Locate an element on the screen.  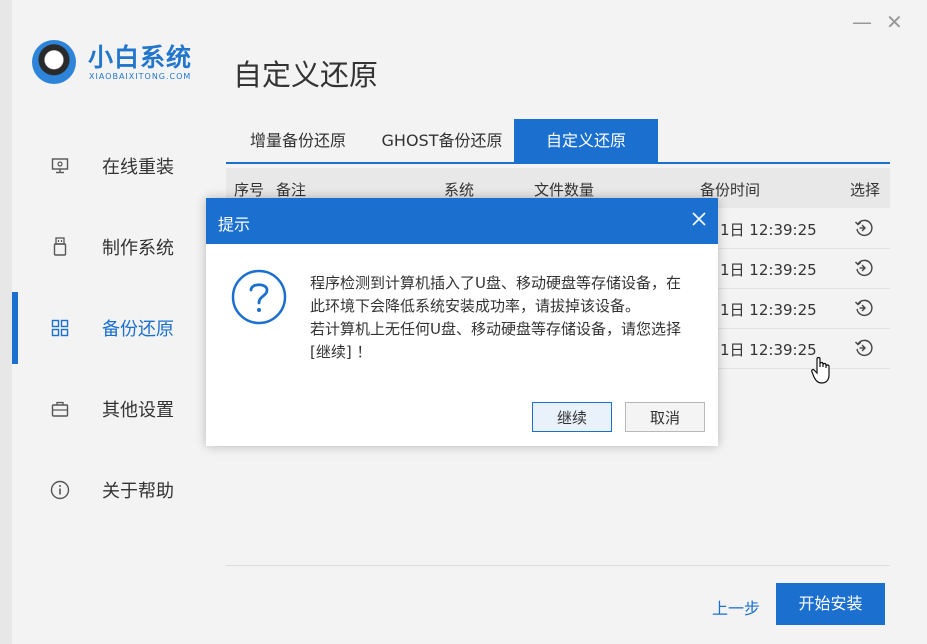
sidebar-item-label: 关于帮助 is located at coordinates (138, 491).